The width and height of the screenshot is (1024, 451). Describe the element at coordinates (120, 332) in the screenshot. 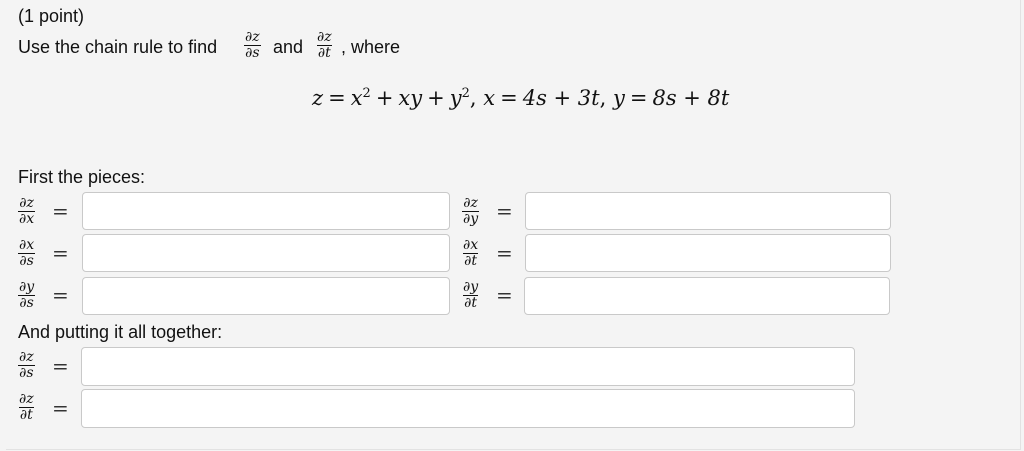

I see `section-together-title: And putting it all together:` at that location.